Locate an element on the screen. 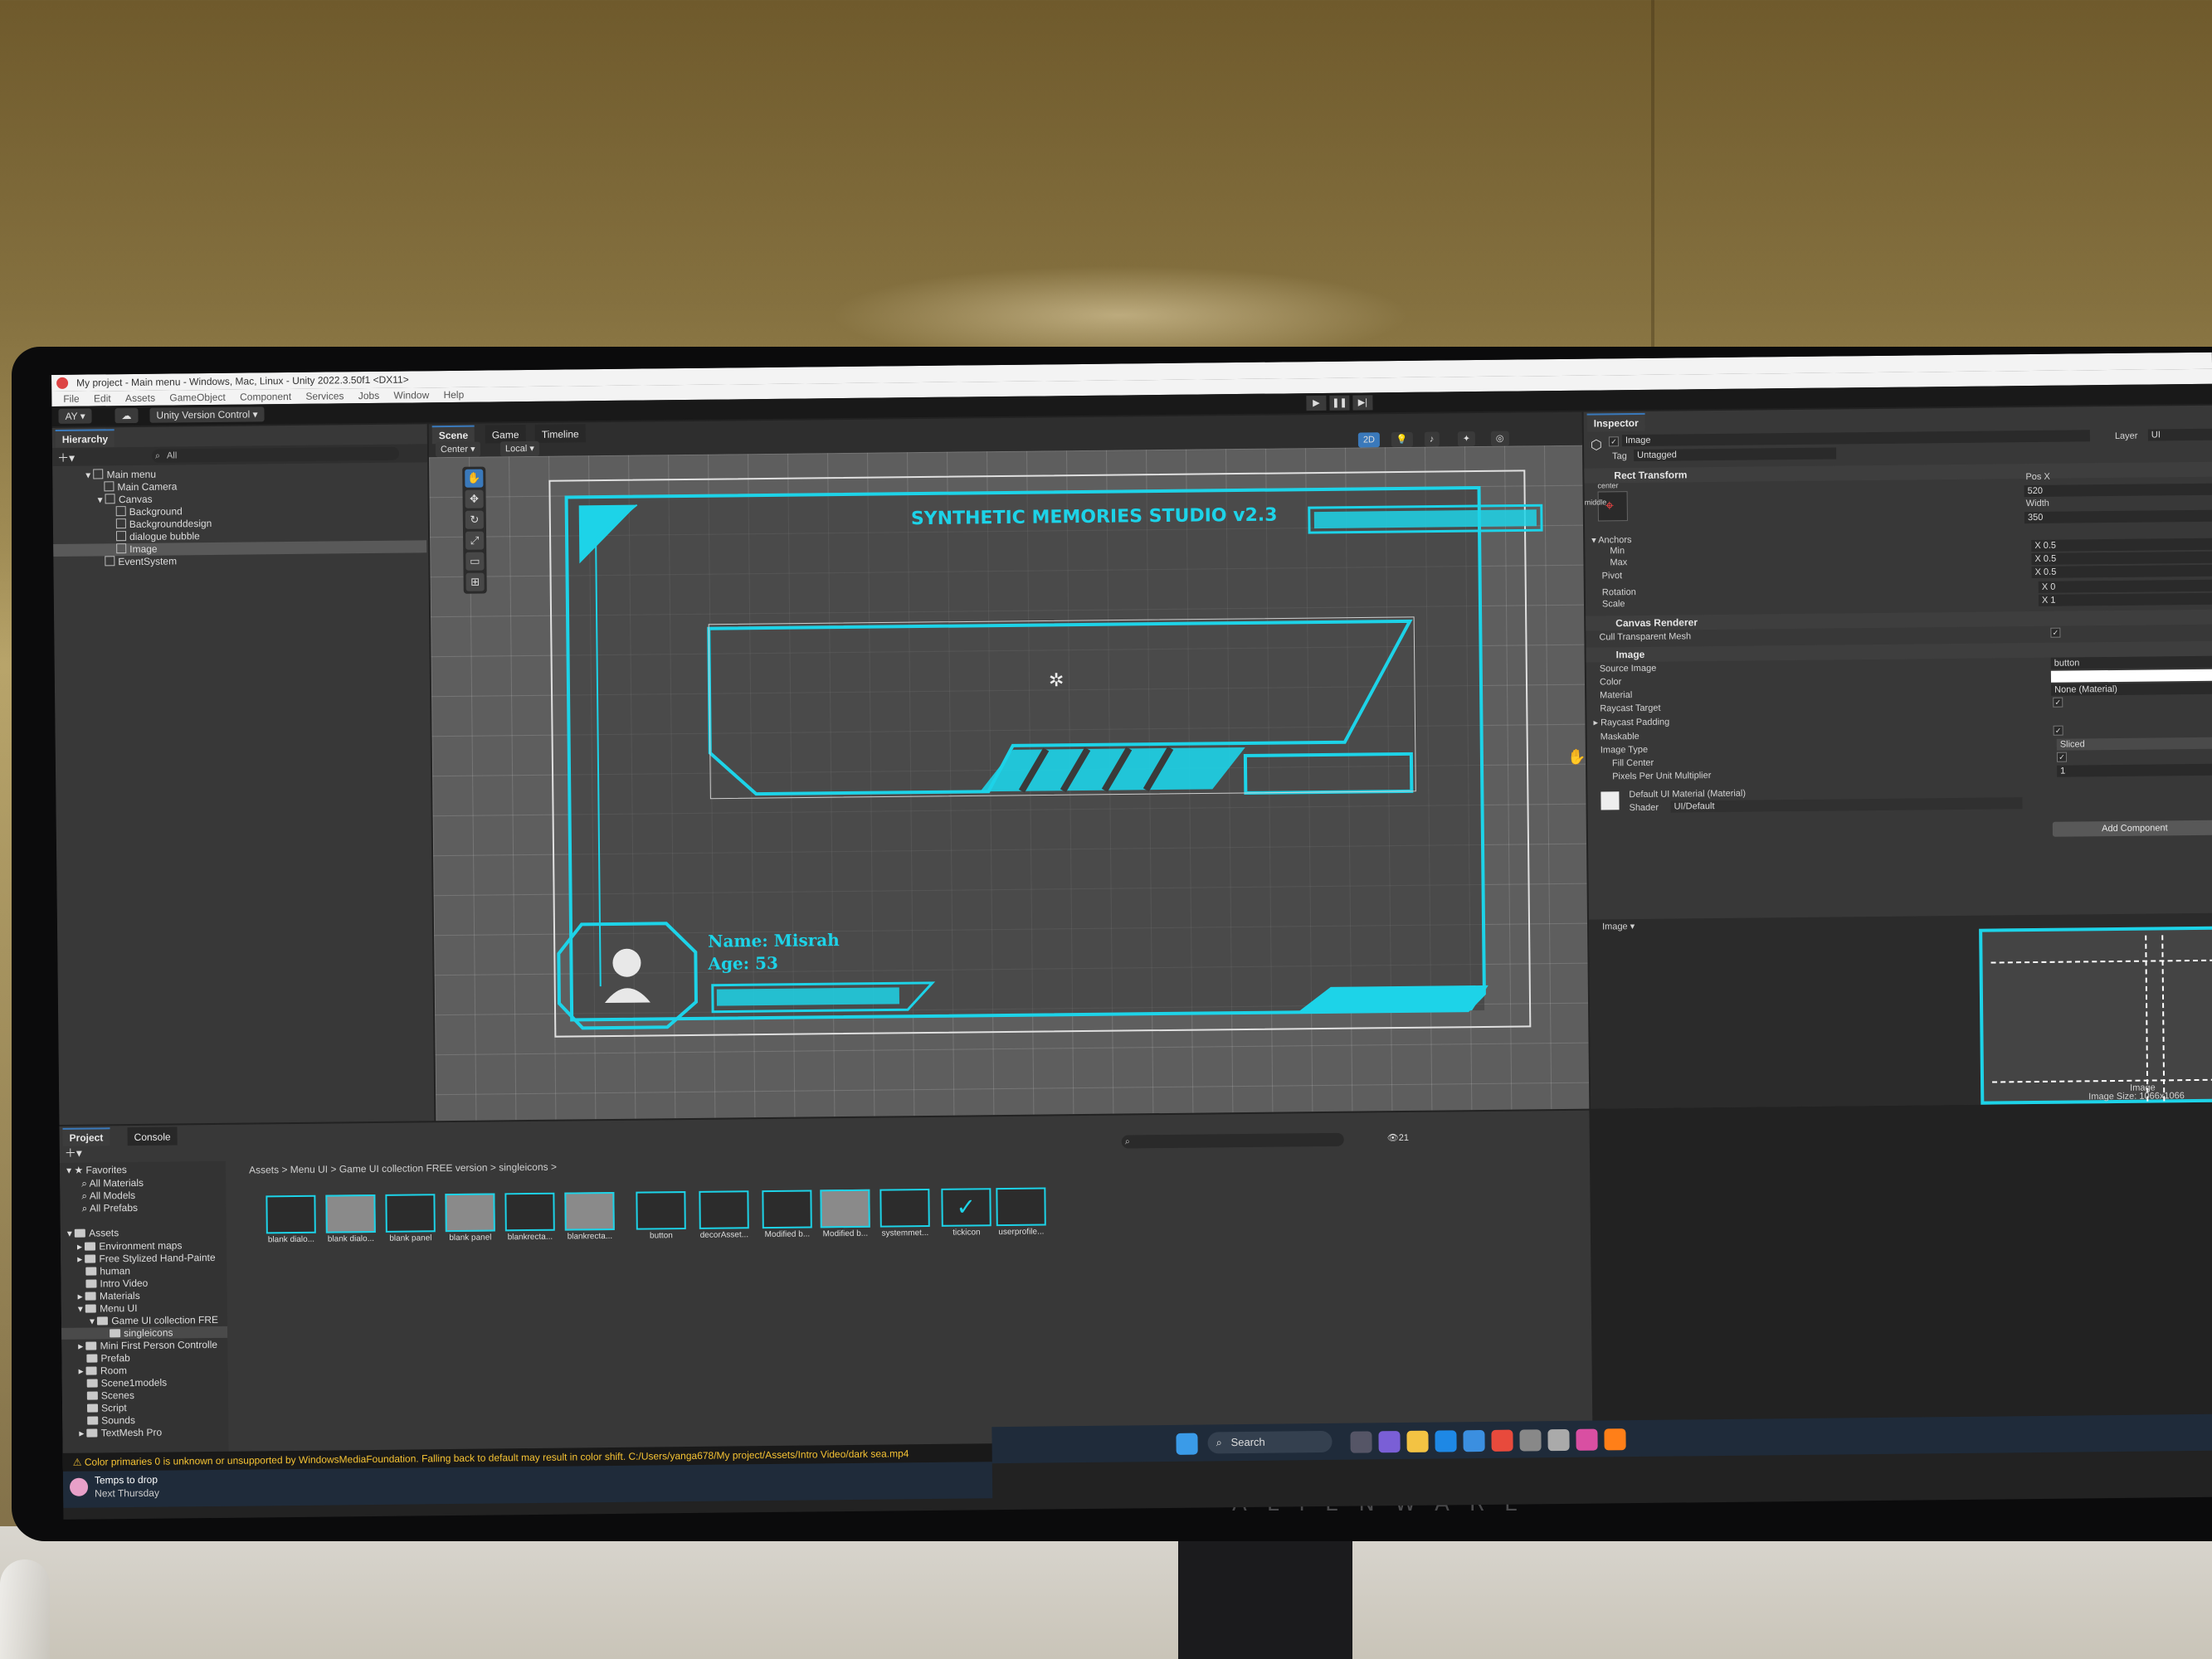  favorites-header: ▾ ★ Favorites is located at coordinates (96, 1170).